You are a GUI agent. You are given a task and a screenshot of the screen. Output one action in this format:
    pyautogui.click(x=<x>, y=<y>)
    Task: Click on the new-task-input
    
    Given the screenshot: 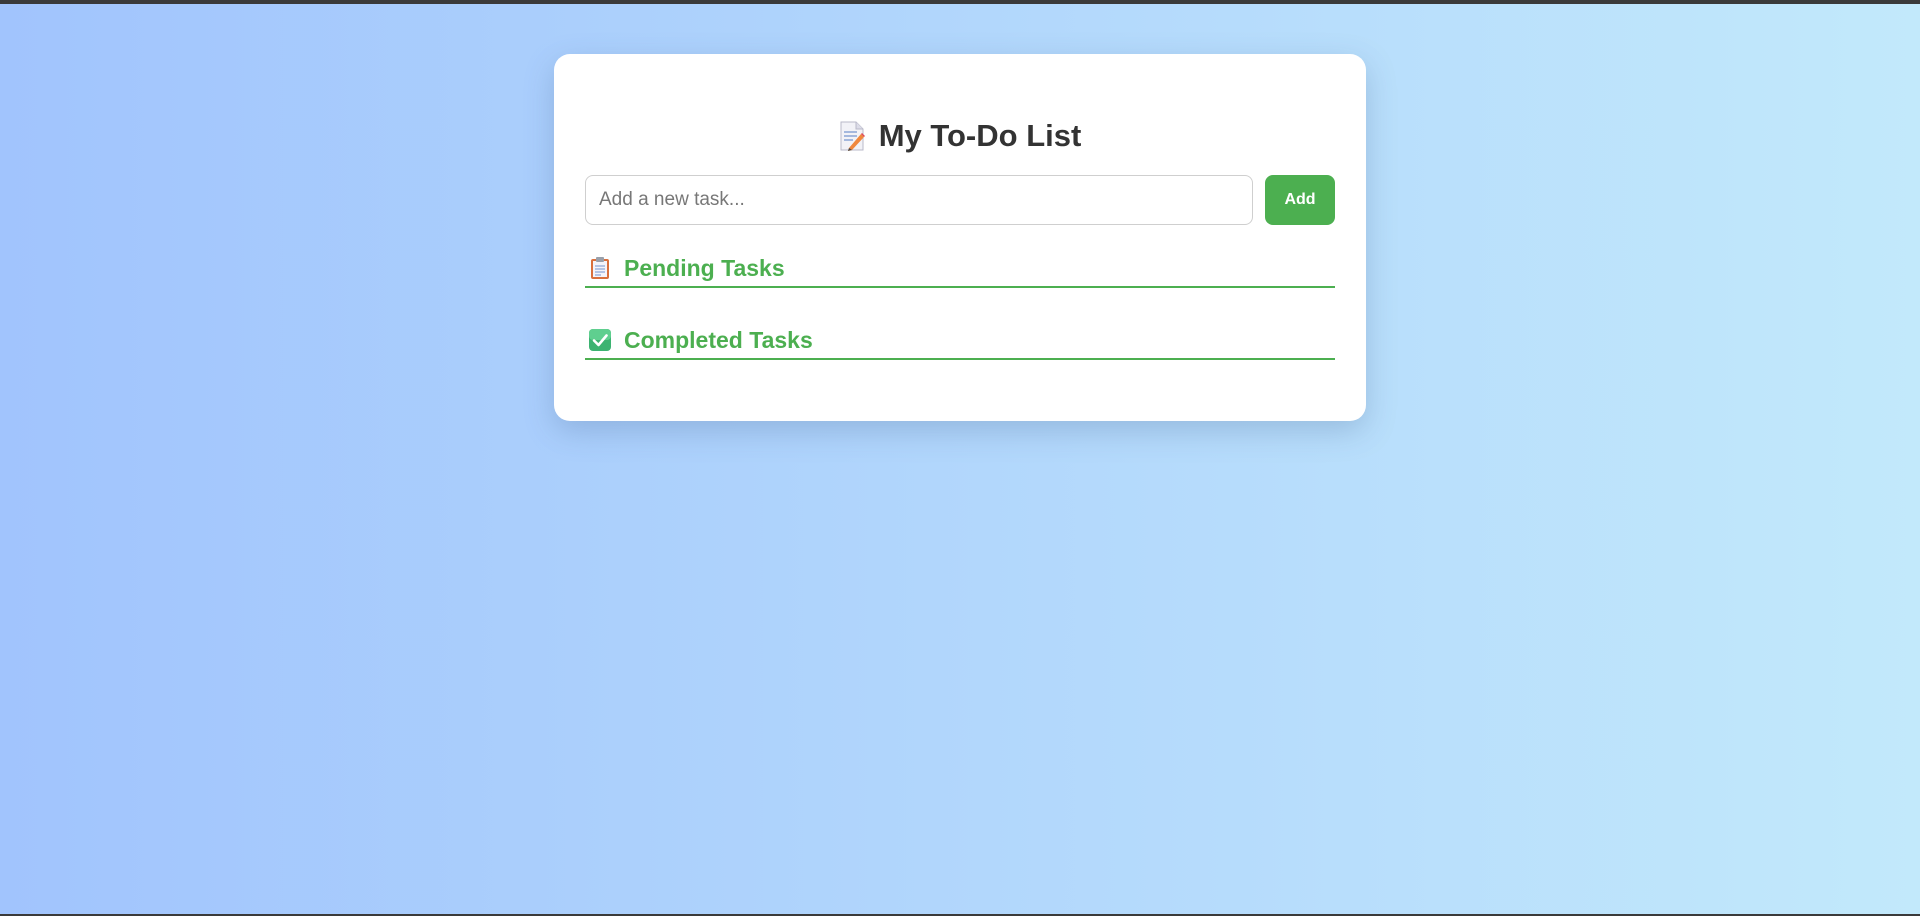 What is the action you would take?
    pyautogui.click(x=919, y=200)
    